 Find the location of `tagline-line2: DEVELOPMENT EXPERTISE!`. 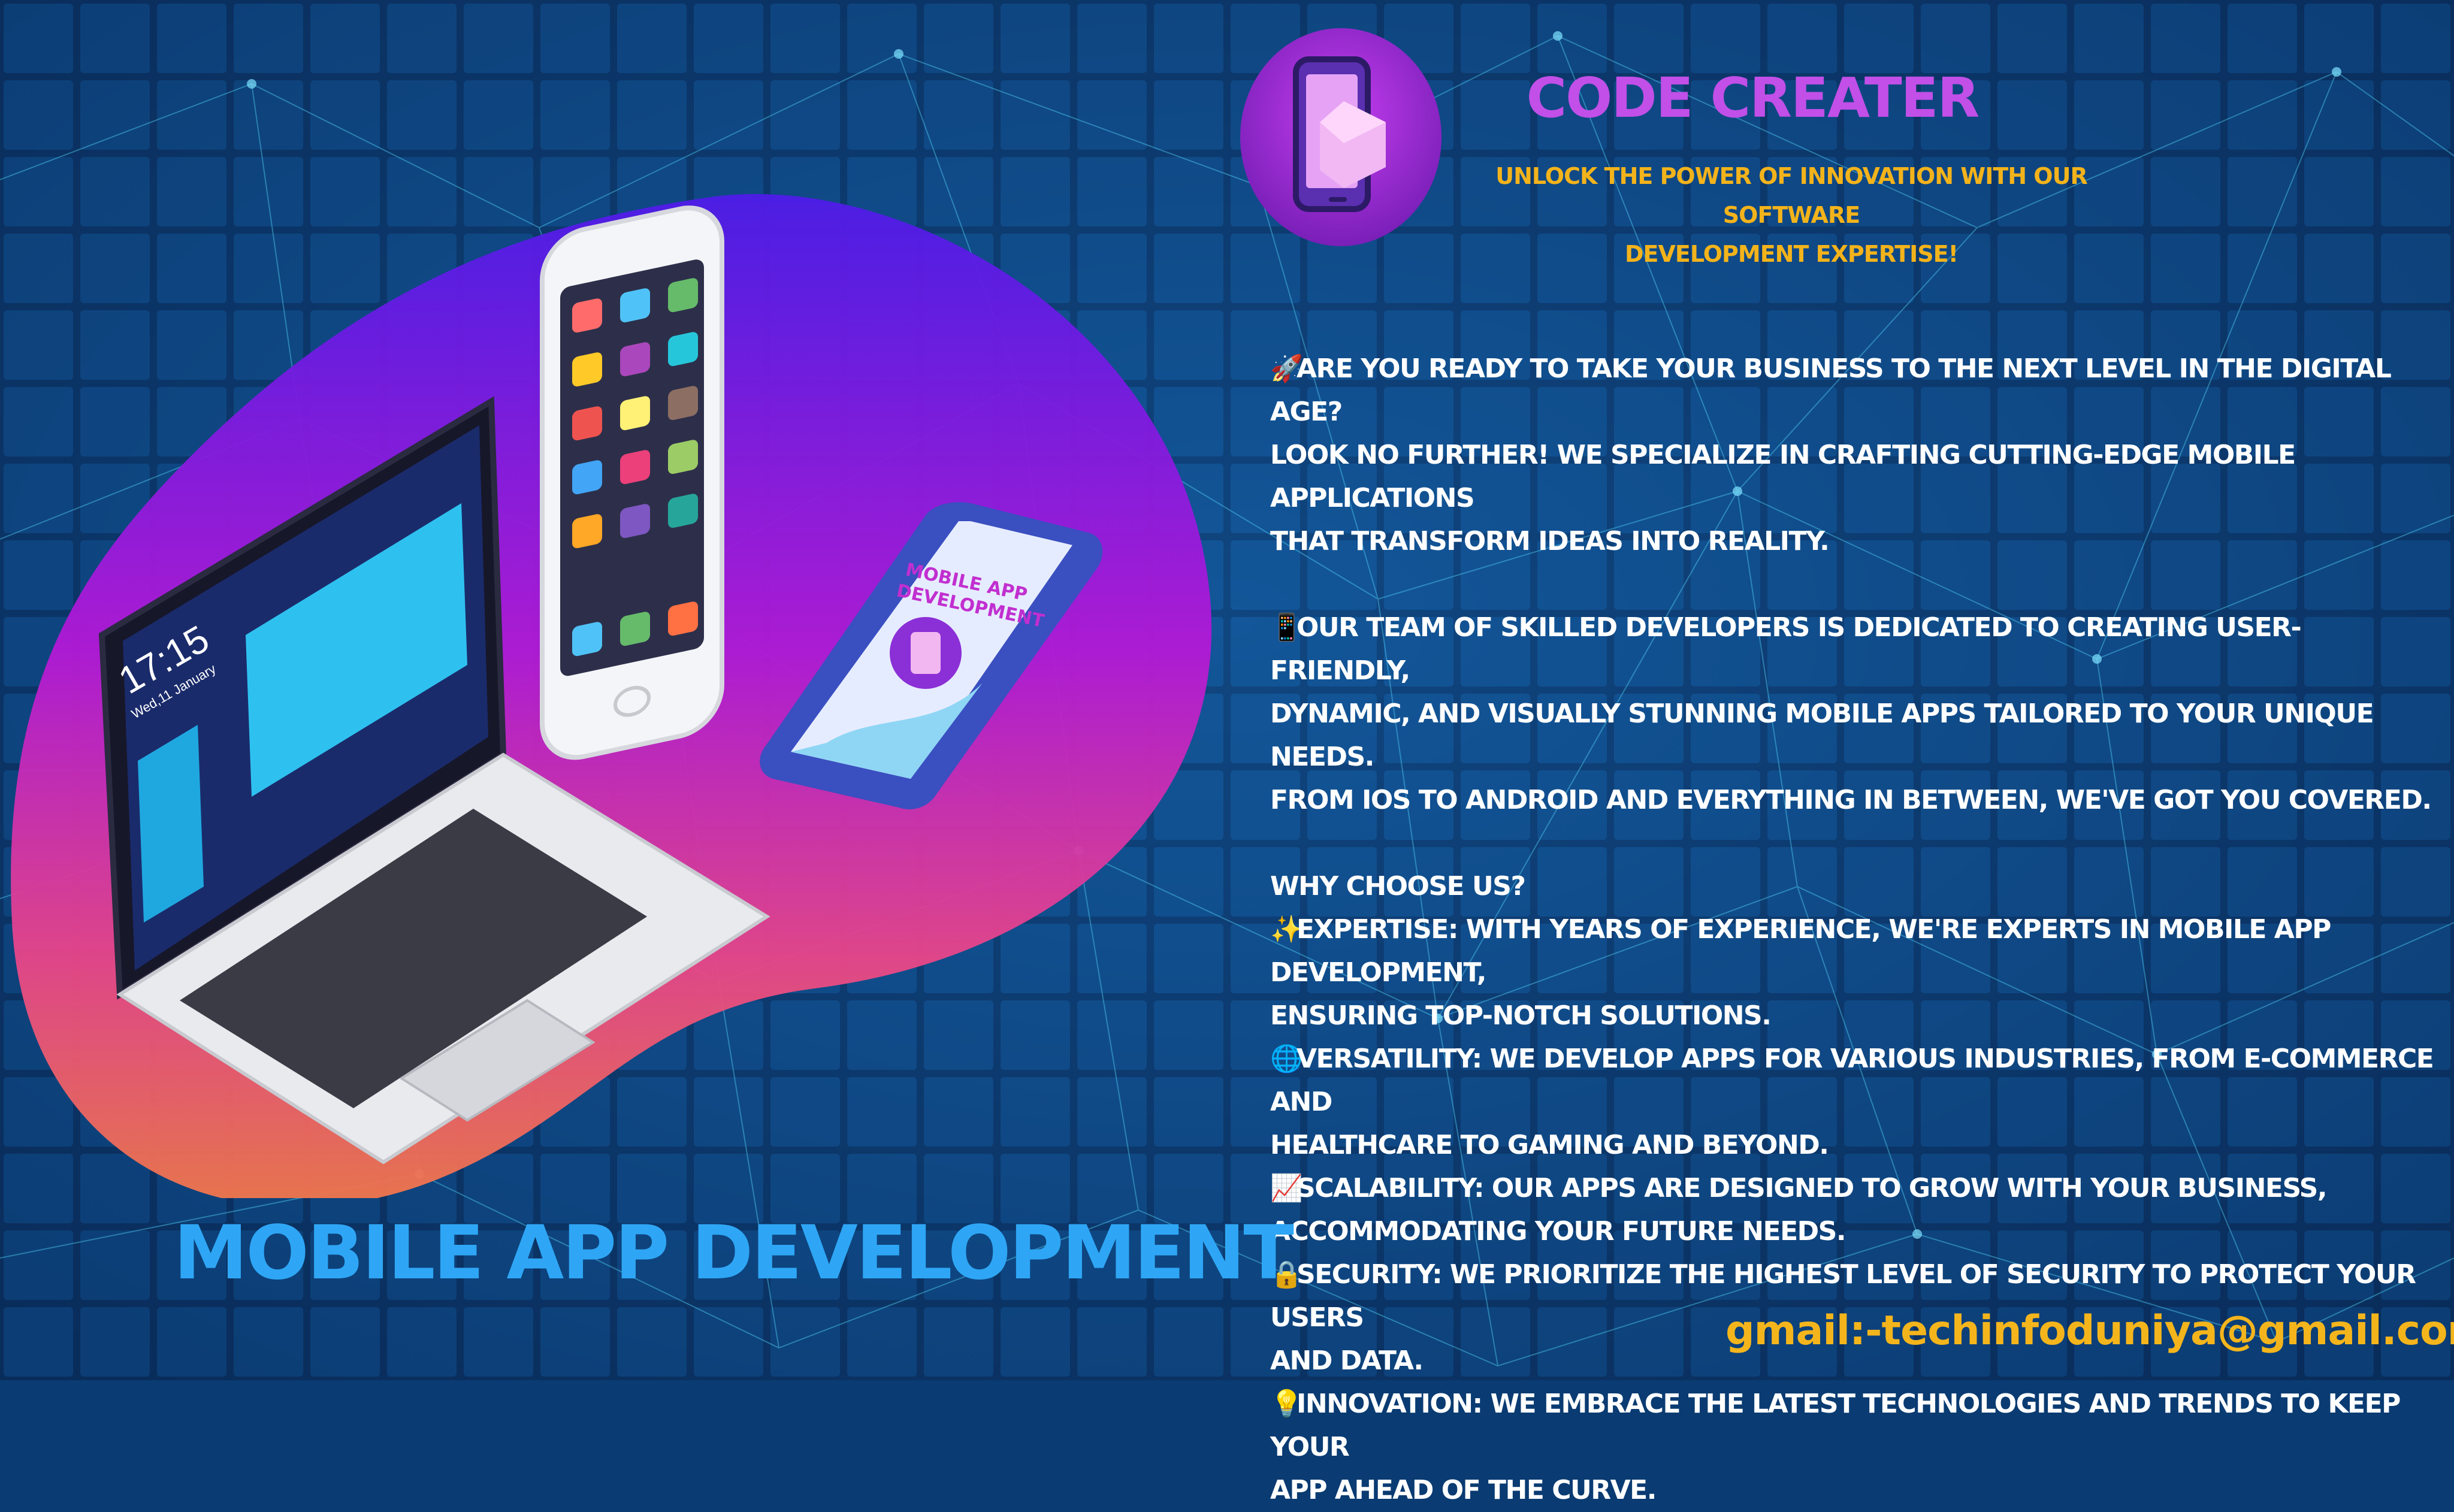

tagline-line2: DEVELOPMENT EXPERTISE! is located at coordinates (1792, 254).